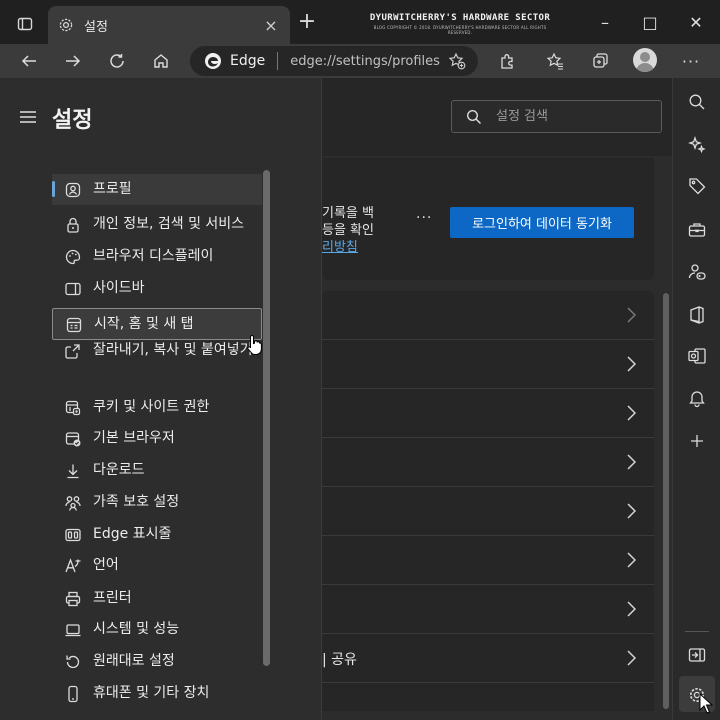 This screenshot has height=720, width=720. Describe the element at coordinates (248, 61) in the screenshot. I see `site-name: Edge` at that location.